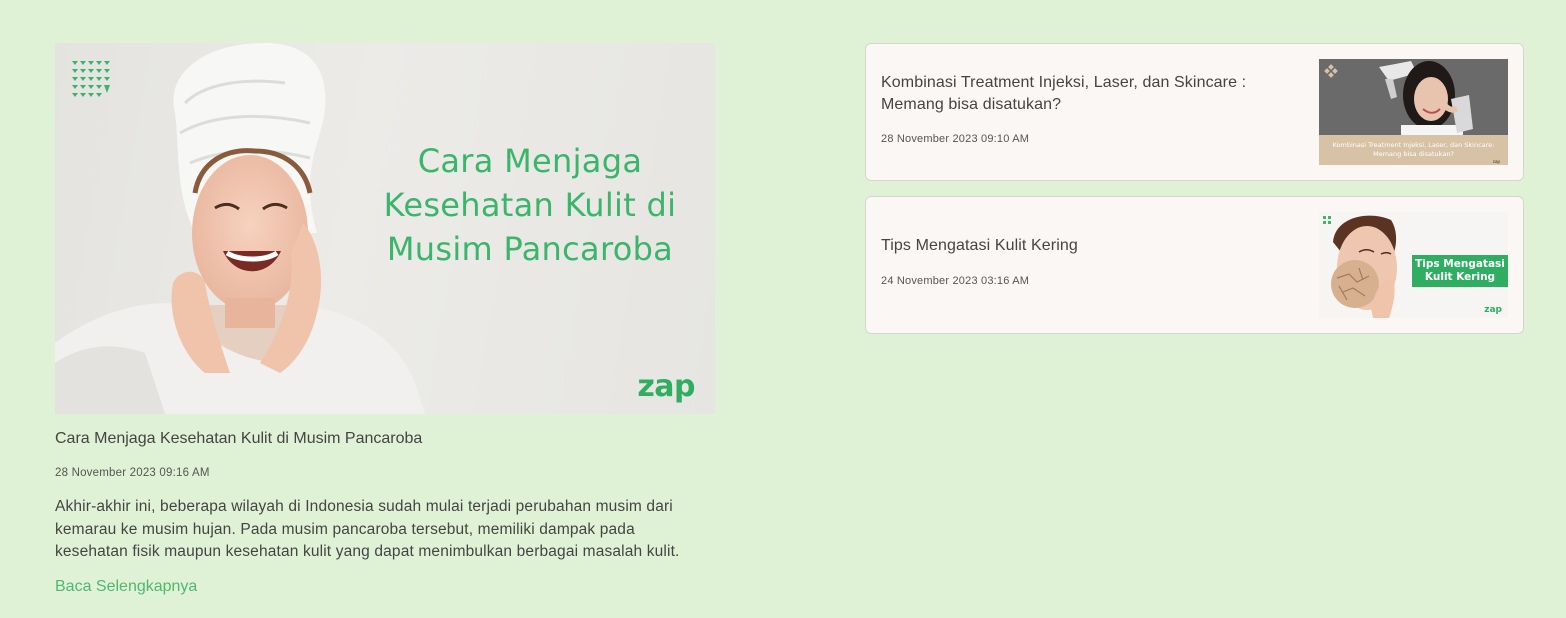 This screenshot has height=618, width=1566. I want to click on article-card-date: 28 November 2023 09:10 AM, so click(955, 139).